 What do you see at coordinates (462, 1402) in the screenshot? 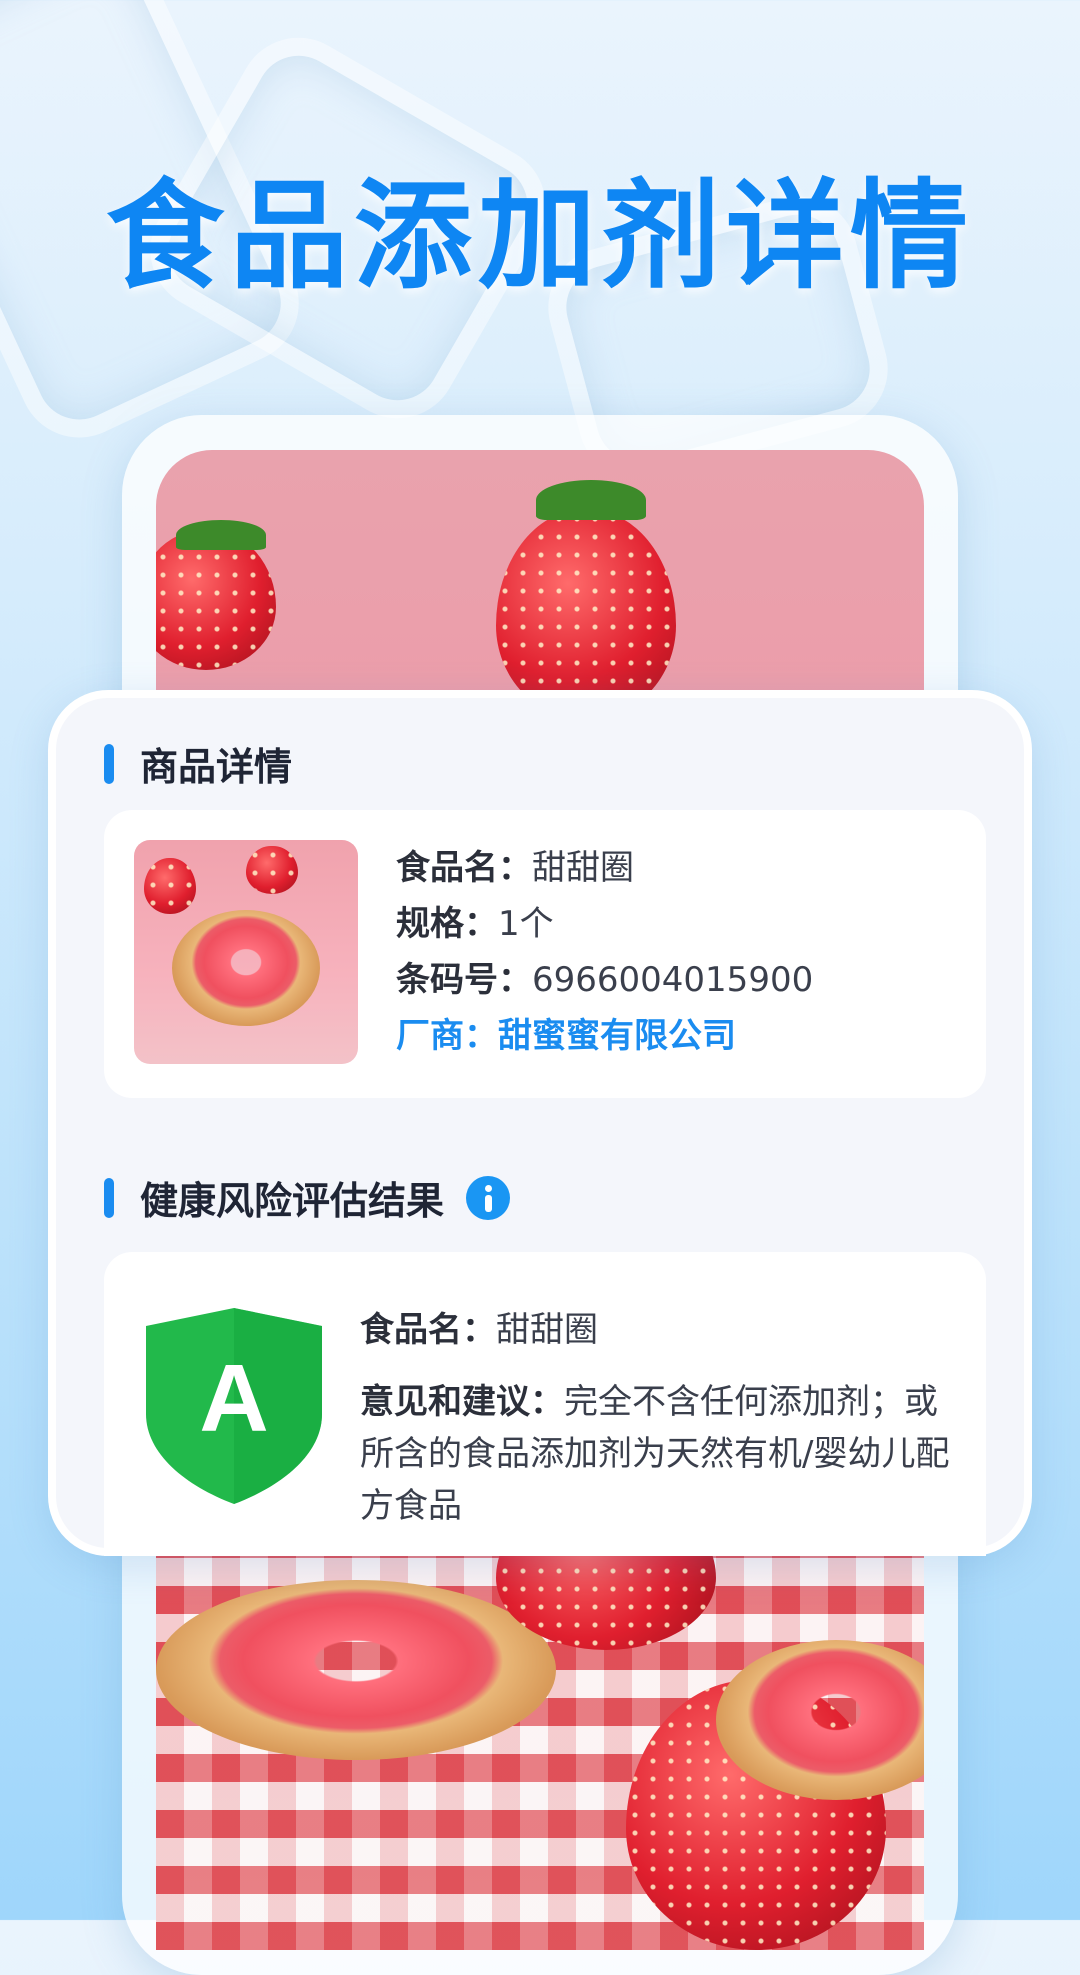
I see `advice-label: 意见和建议：` at bounding box center [462, 1402].